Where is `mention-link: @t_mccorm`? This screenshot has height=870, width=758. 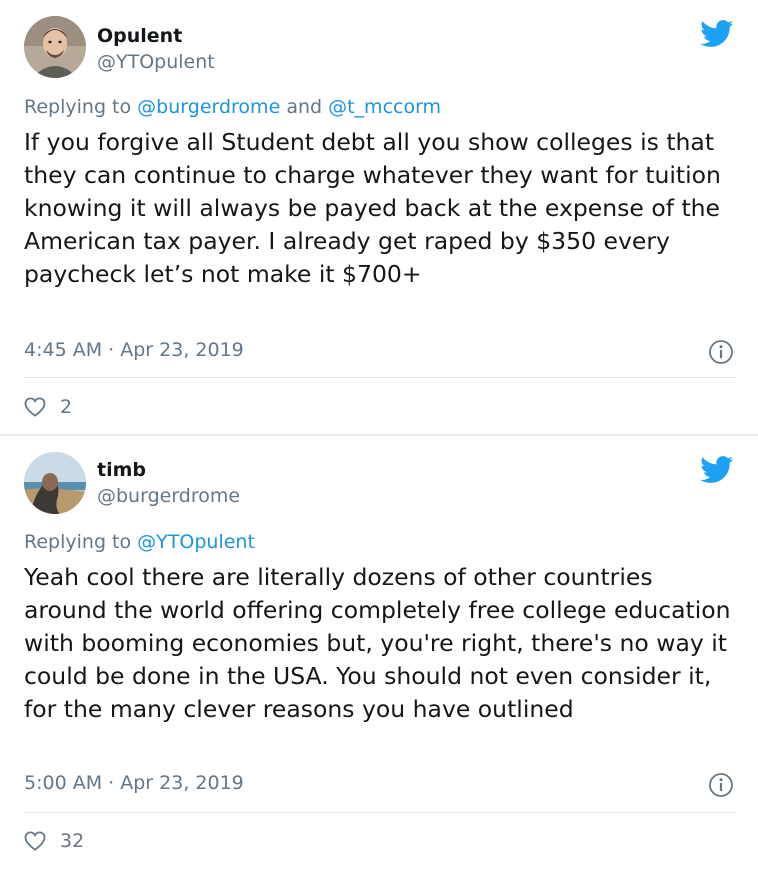 mention-link: @t_mccorm is located at coordinates (384, 107).